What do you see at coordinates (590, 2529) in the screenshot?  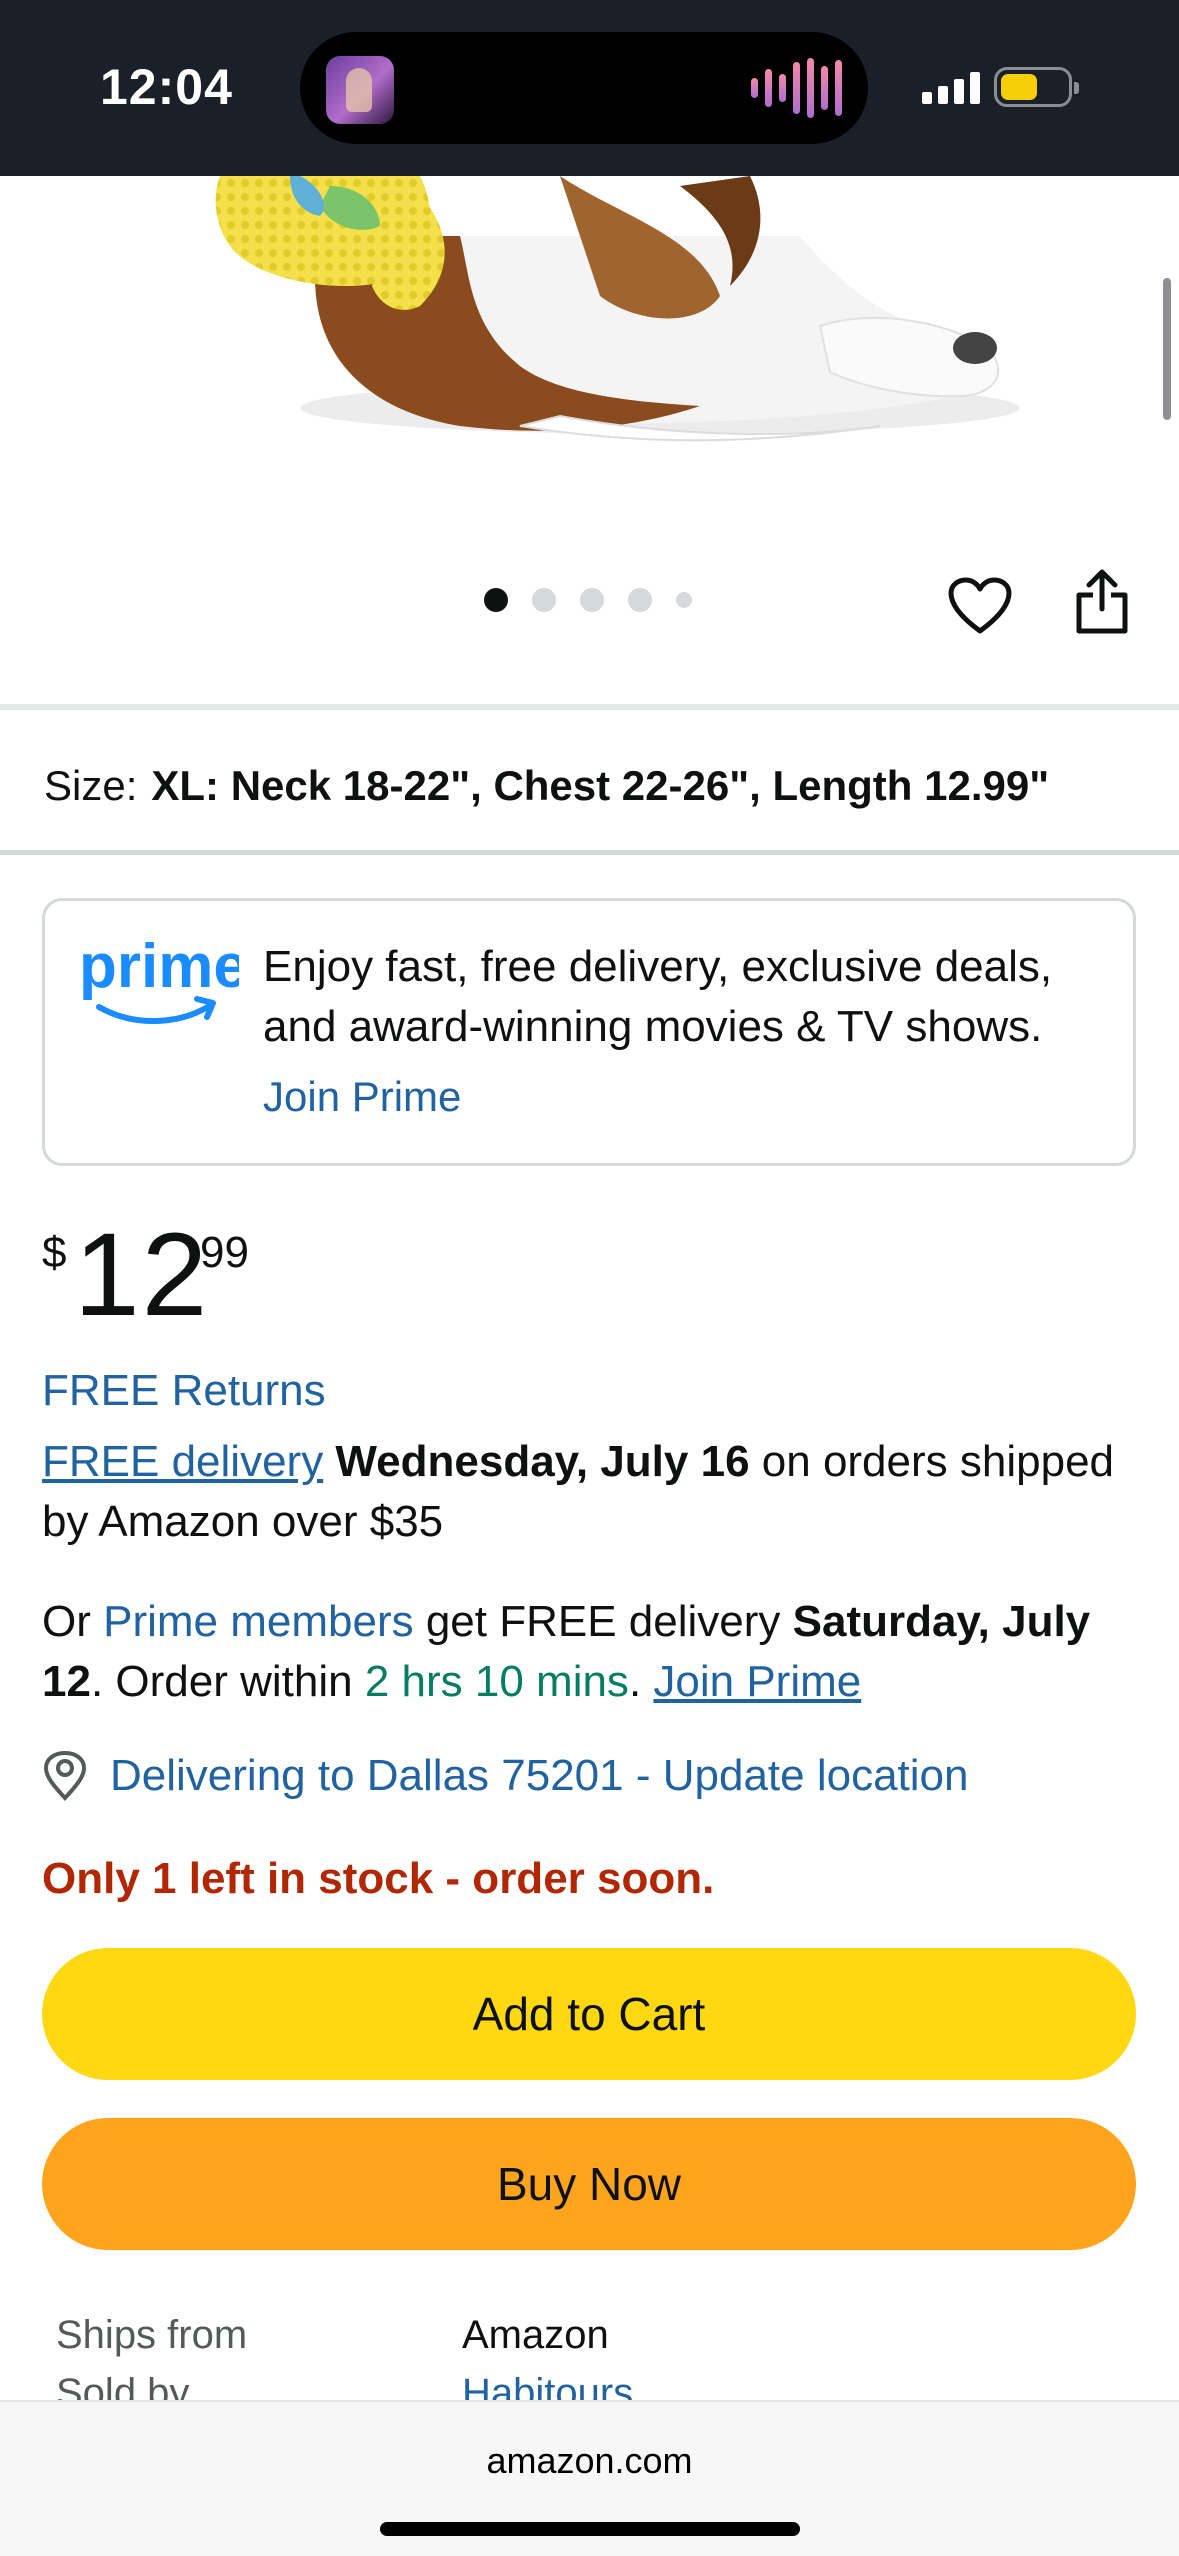 I see `home-indicator` at bounding box center [590, 2529].